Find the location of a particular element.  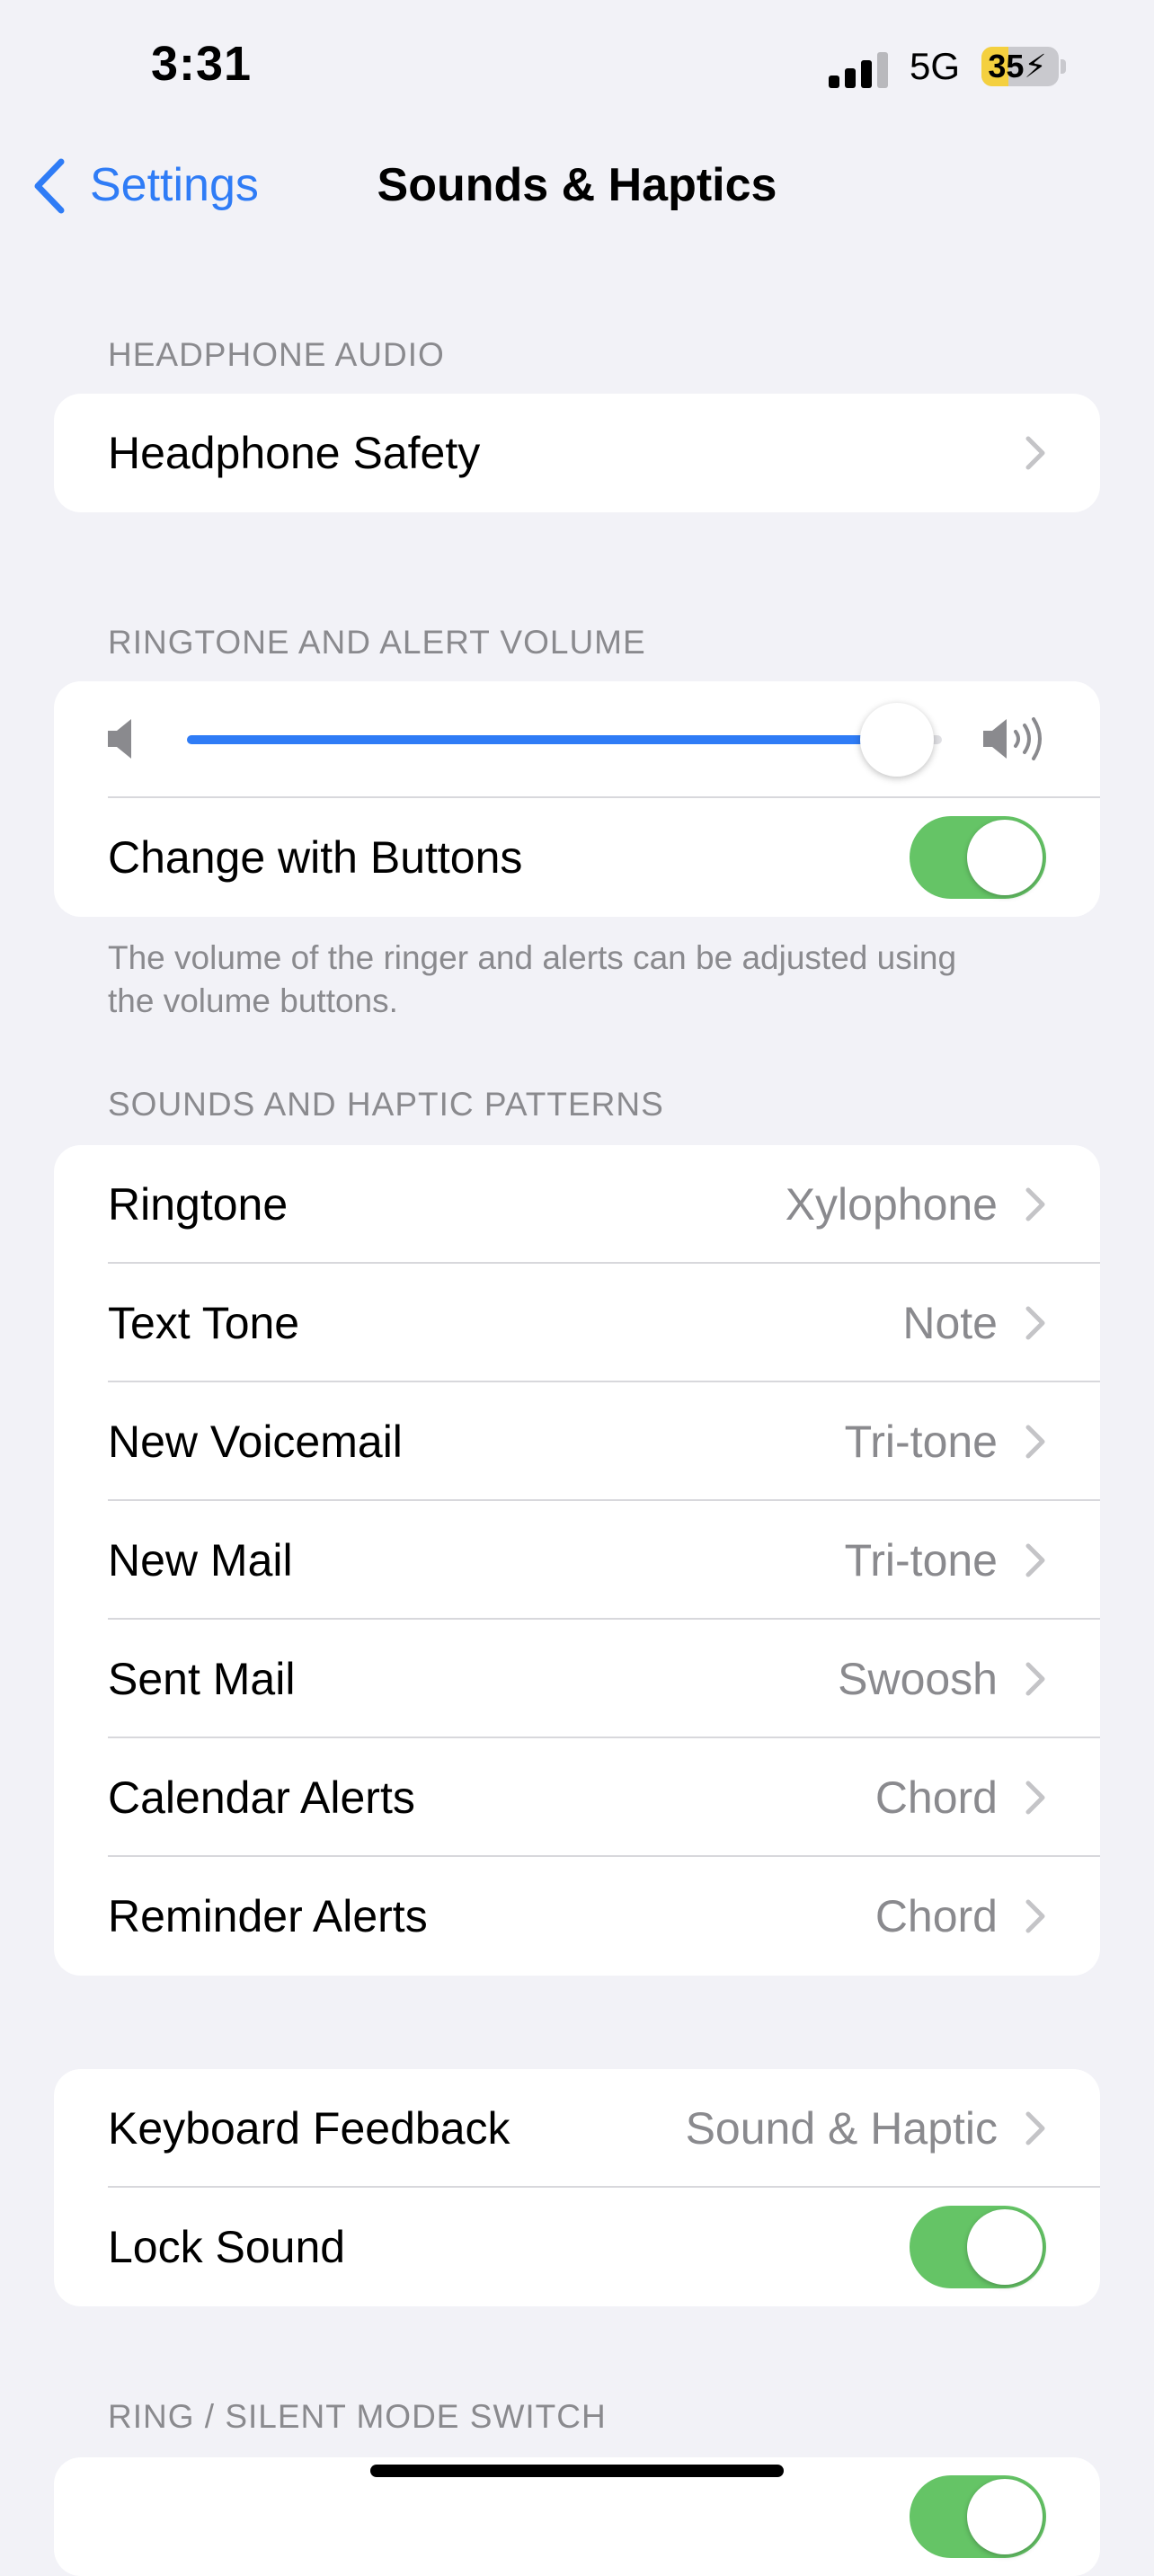

keyboard-feedback-row: Keyboard Feedback Sound & Haptic is located at coordinates (577, 2128).